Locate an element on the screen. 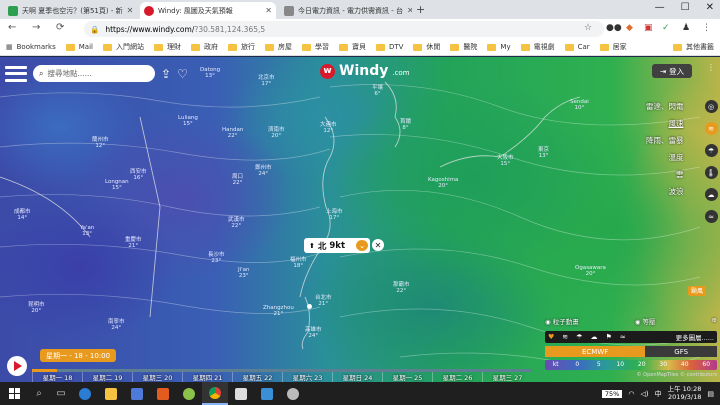 This screenshot has height=405, width=720. timeline-day: 星期一 25 is located at coordinates (407, 377).